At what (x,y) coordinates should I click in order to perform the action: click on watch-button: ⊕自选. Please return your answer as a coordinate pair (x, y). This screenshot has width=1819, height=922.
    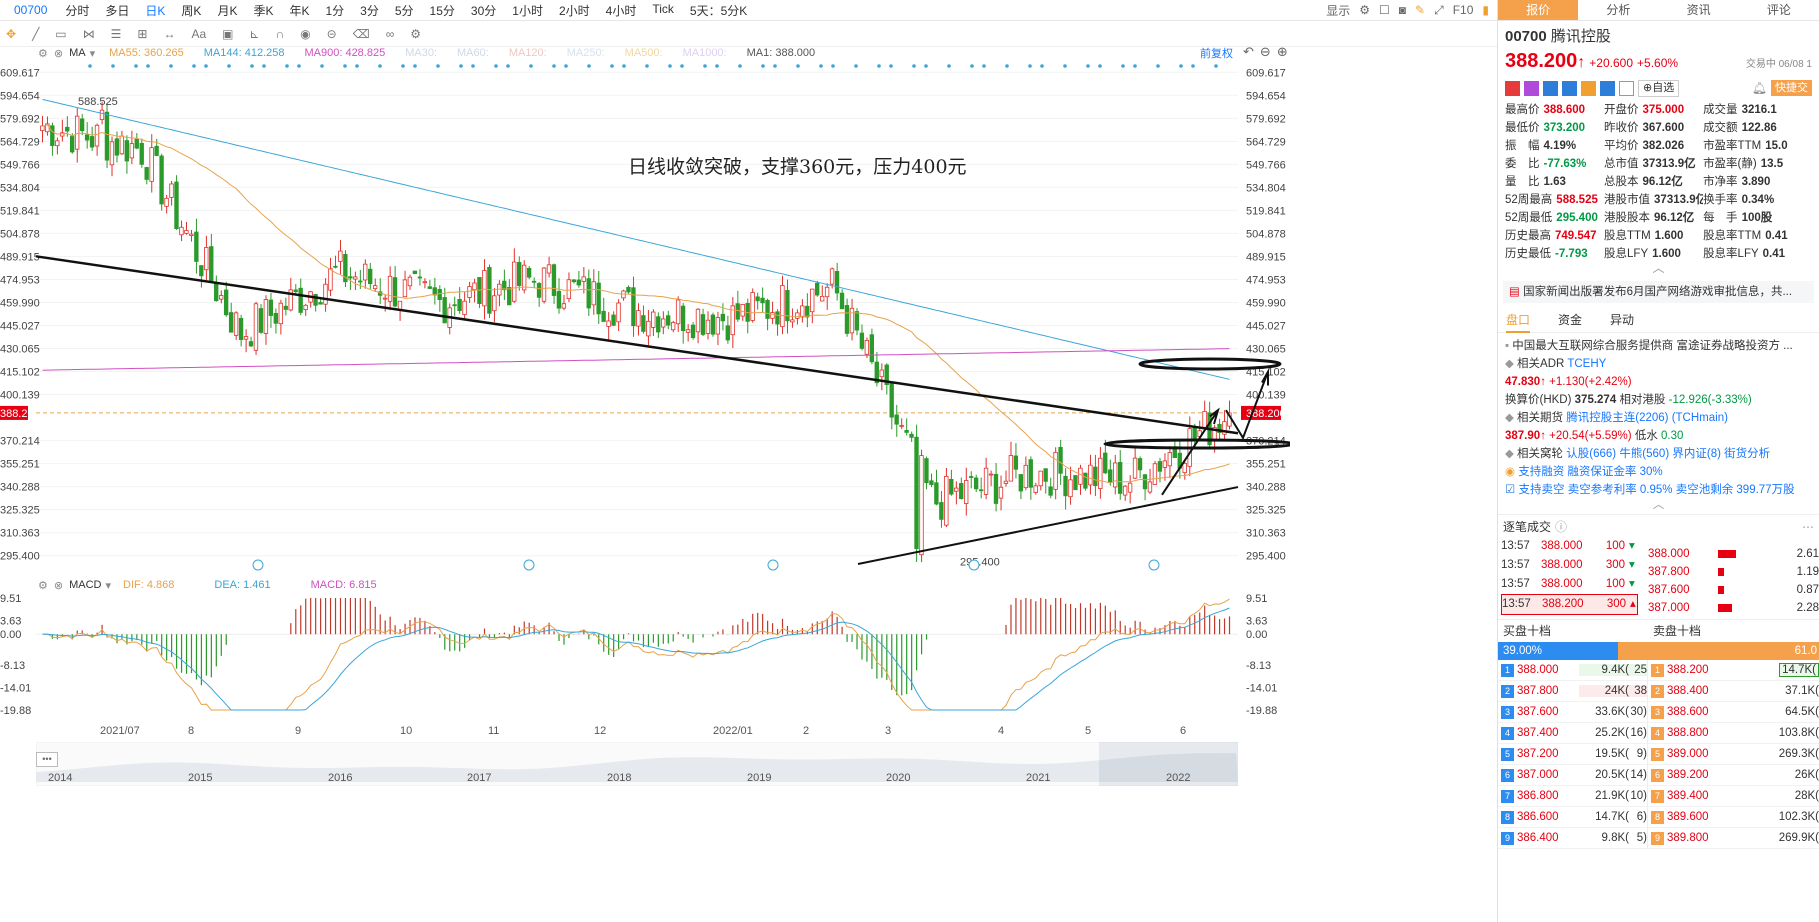
    Looking at the image, I should click on (1659, 88).